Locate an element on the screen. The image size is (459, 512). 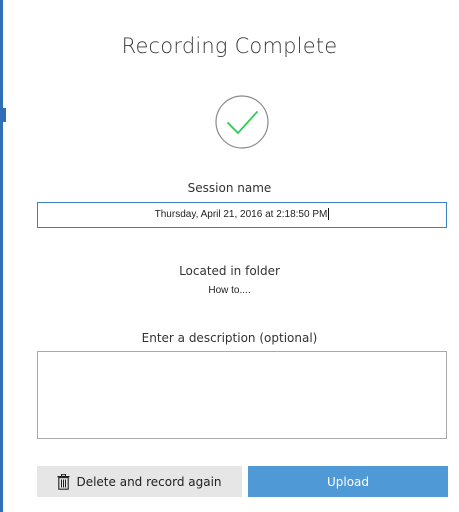
delete-button-label: Delete and record again is located at coordinates (149, 481).